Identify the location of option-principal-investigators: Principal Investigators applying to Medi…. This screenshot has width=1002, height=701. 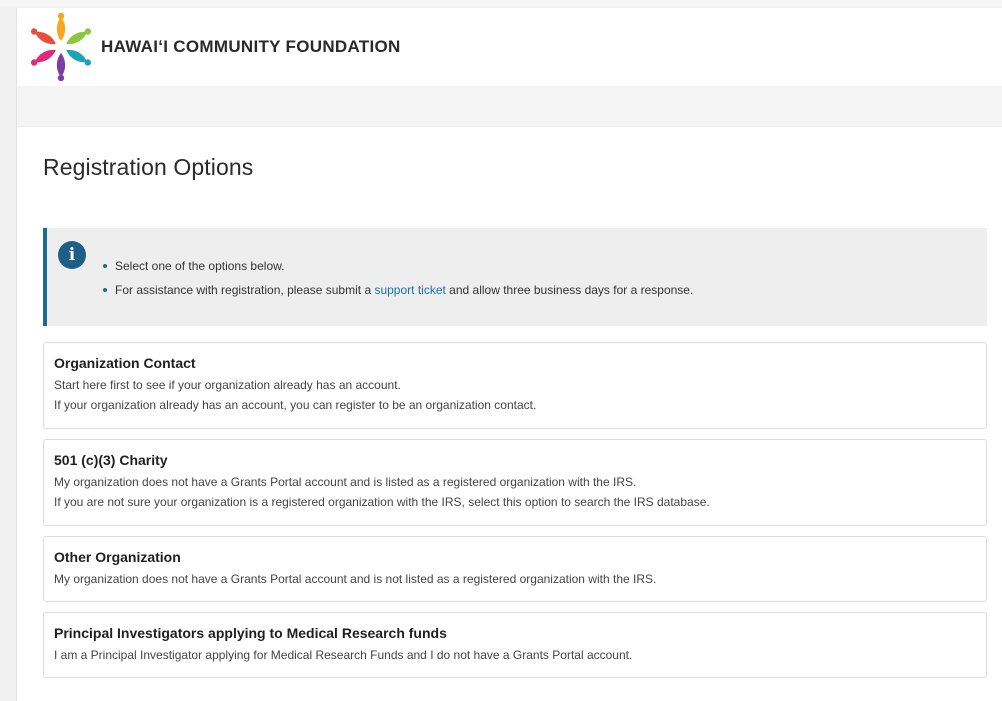
(515, 645).